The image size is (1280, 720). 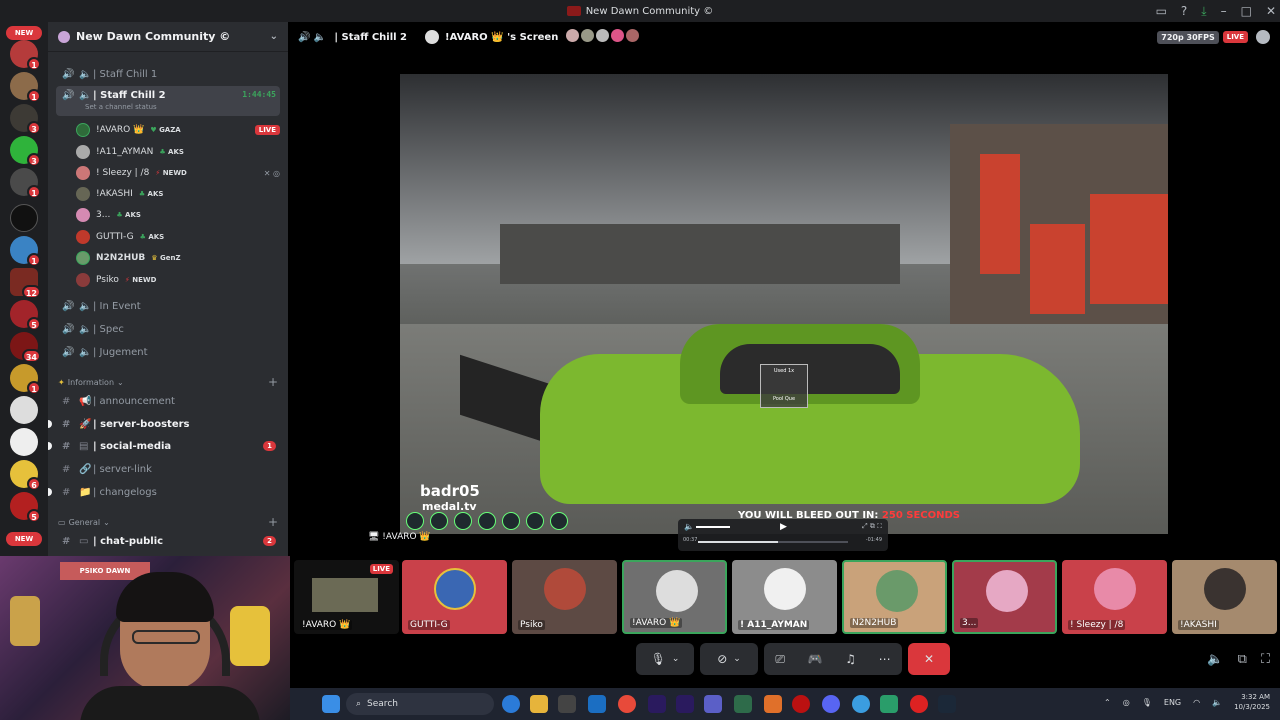 I want to click on voice-channel-in-event: 🔊 🔈 | In Event, so click(x=168, y=306).